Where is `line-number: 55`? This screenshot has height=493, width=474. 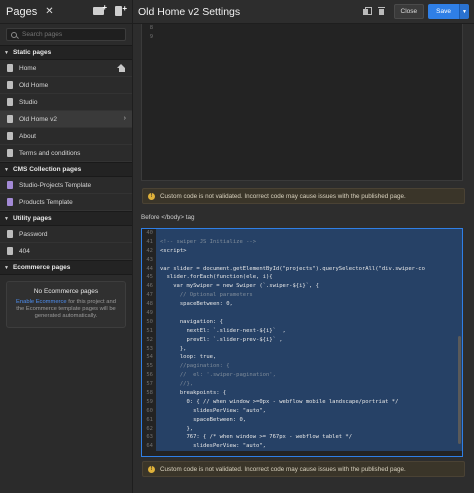 line-number: 55 is located at coordinates (149, 366).